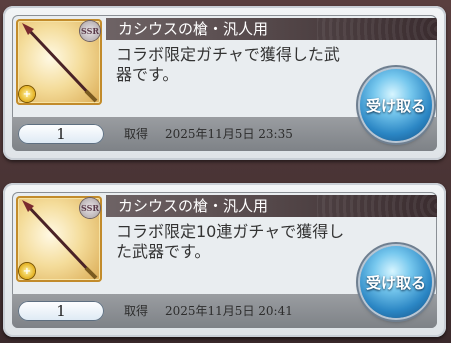 This screenshot has height=343, width=451. Describe the element at coordinates (229, 134) in the screenshot. I see `acquired-date: 2025年11月5日 23:35` at that location.